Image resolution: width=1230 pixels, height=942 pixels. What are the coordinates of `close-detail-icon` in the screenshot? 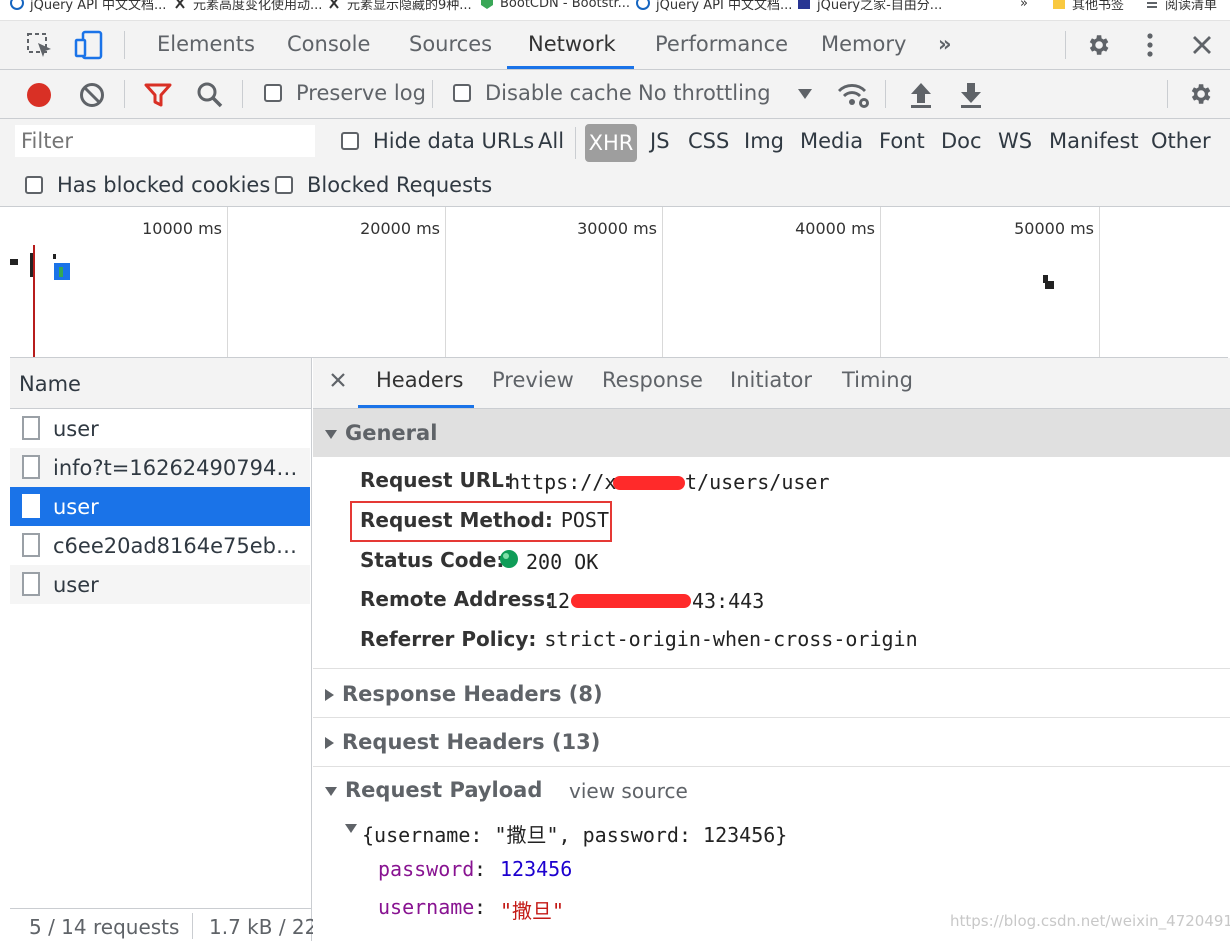 It's located at (338, 380).